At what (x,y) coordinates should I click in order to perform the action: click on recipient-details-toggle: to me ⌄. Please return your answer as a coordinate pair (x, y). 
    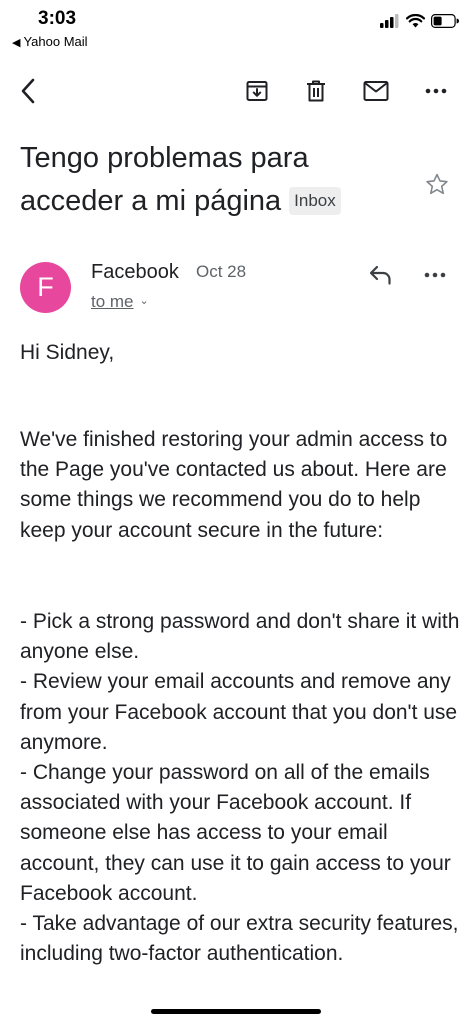
    Looking at the image, I should click on (120, 302).